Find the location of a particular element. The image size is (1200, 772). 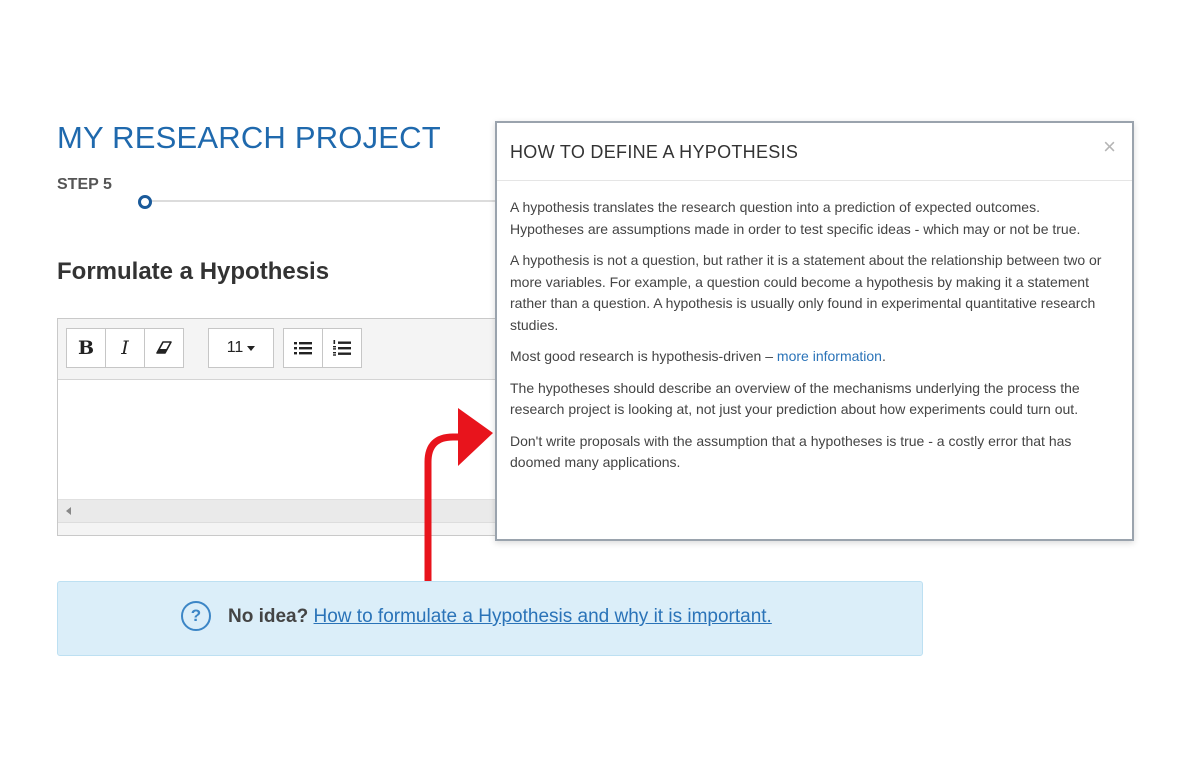

numbered-list-button is located at coordinates (342, 348).